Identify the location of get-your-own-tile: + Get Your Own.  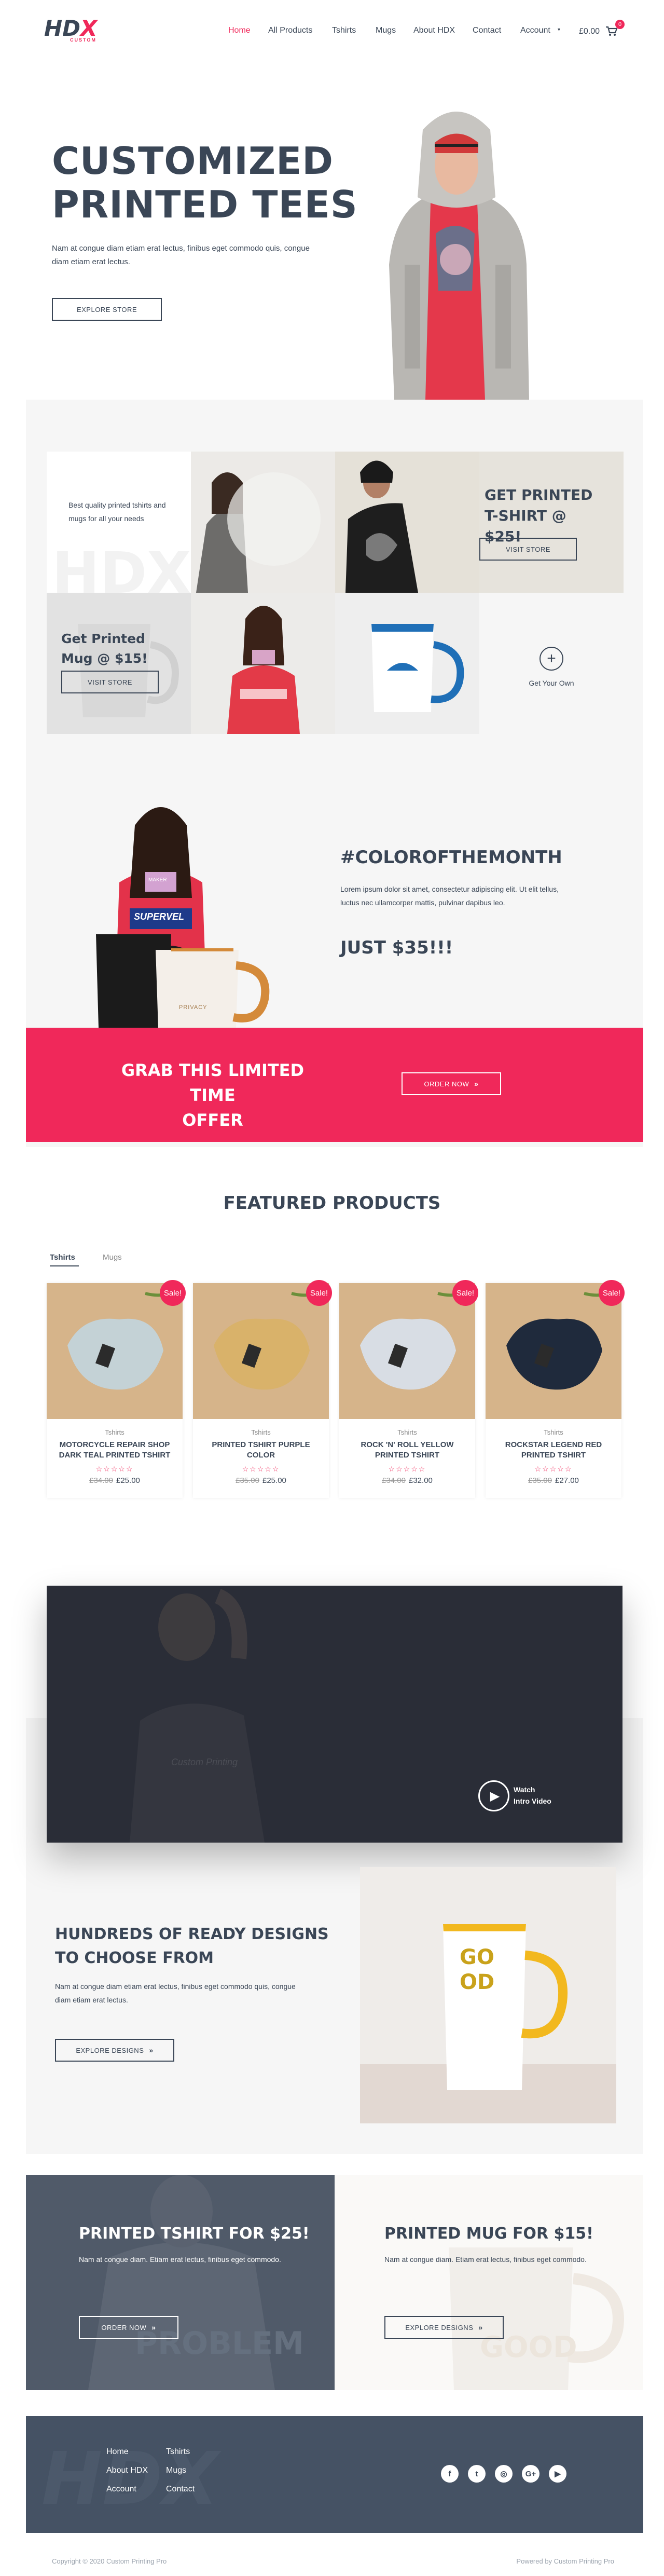
(552, 663).